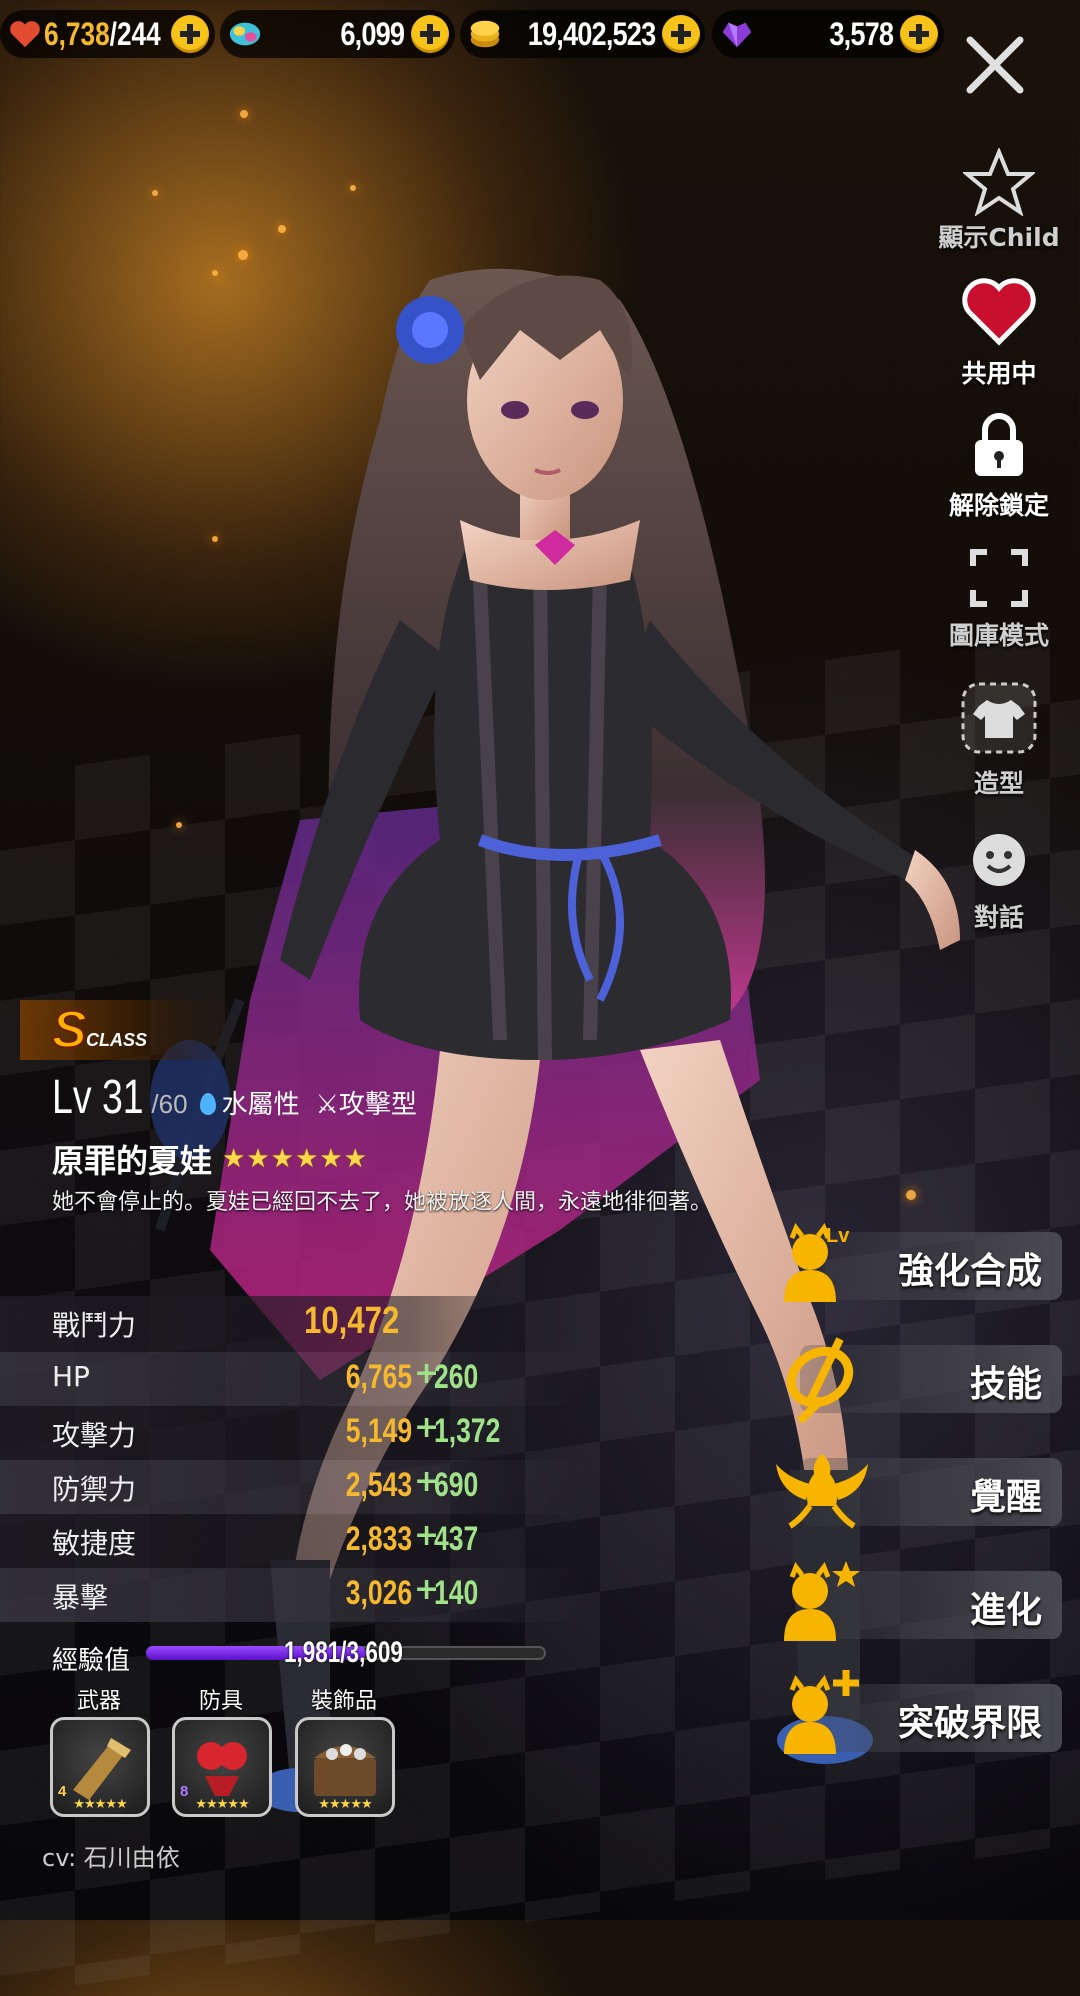  I want to click on stat-name: HP, so click(71, 1376).